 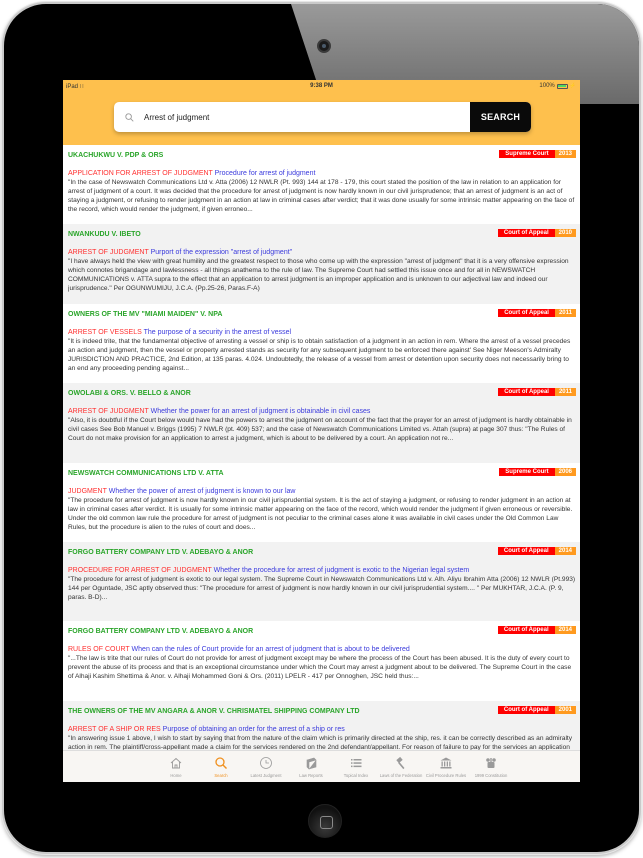 What do you see at coordinates (446, 775) in the screenshot?
I see `tab-label: Civil Procedure Rules` at bounding box center [446, 775].